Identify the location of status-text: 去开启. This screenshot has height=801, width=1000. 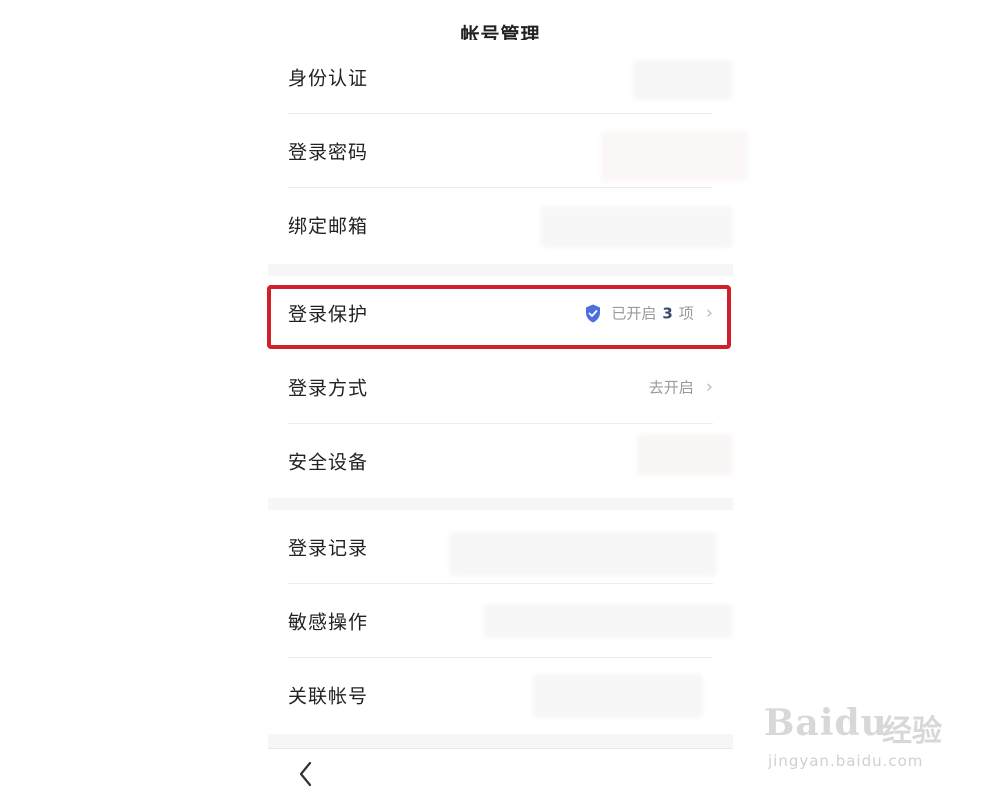
(671, 387).